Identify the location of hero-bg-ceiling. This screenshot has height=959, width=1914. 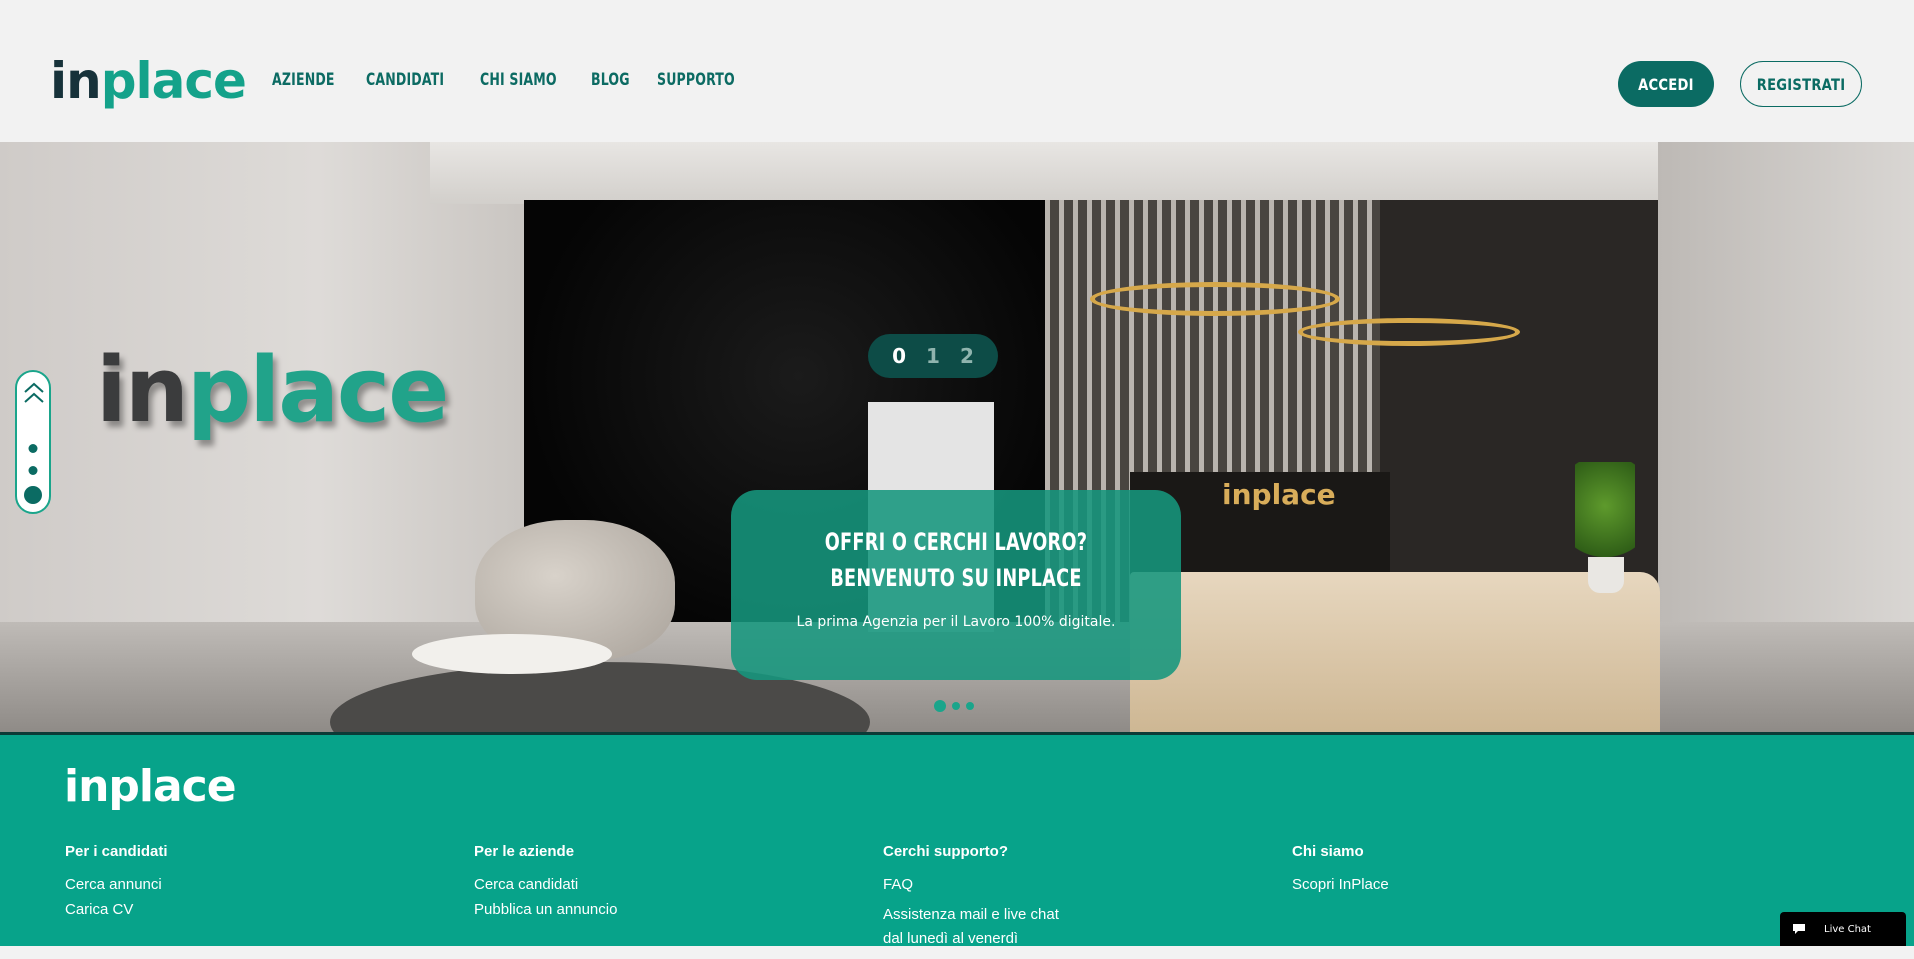
(1045, 173).